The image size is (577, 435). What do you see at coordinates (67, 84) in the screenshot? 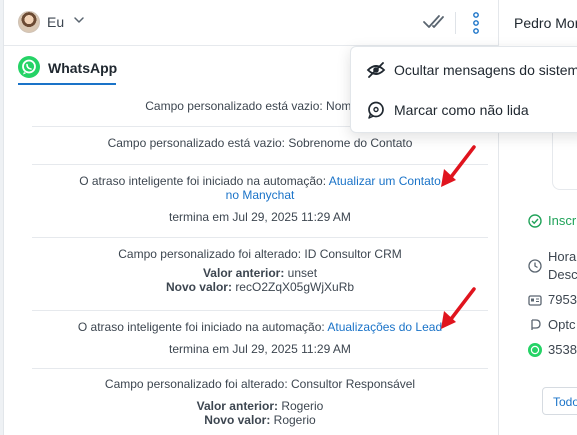
I see `active-tab-indicator` at bounding box center [67, 84].